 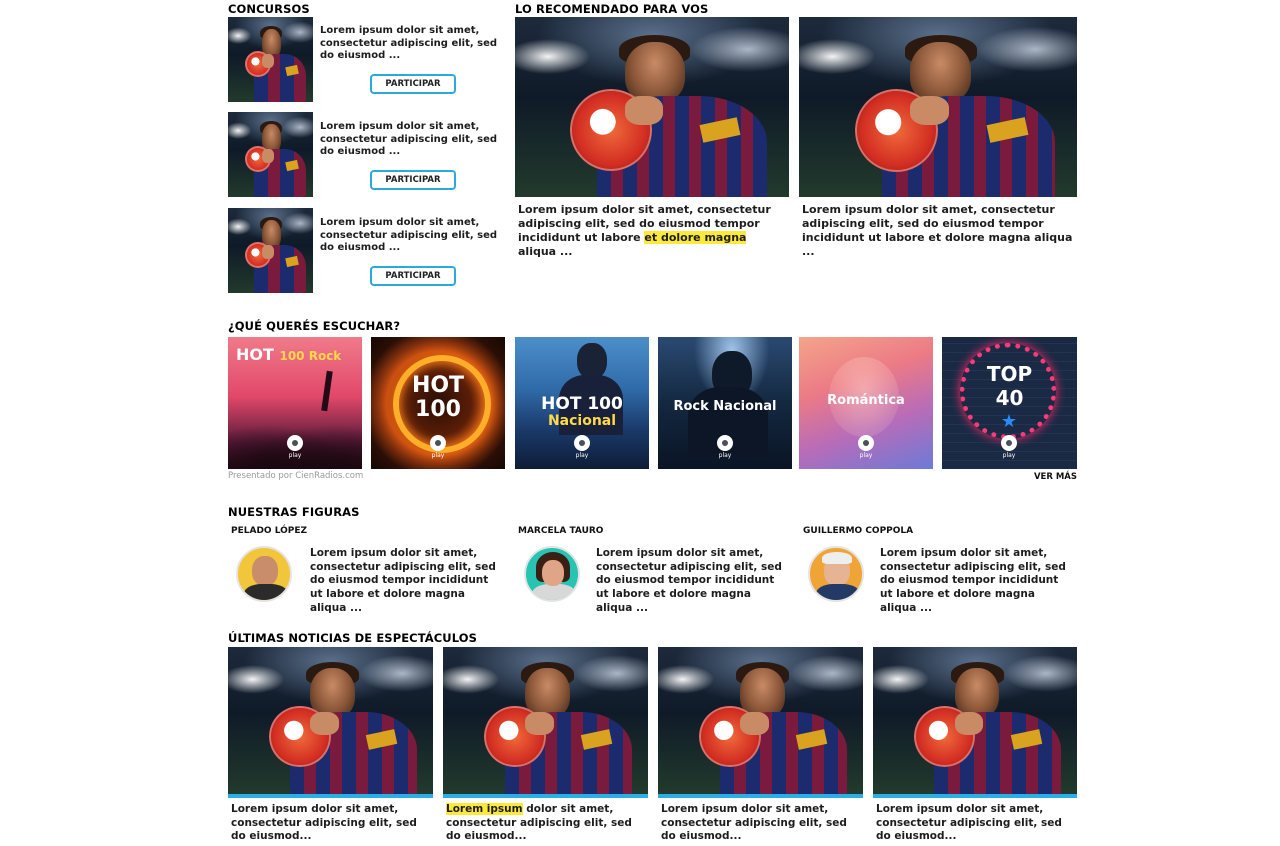 I want to click on figuras-title: NUESTRAS FIGURAS, so click(x=294, y=512).